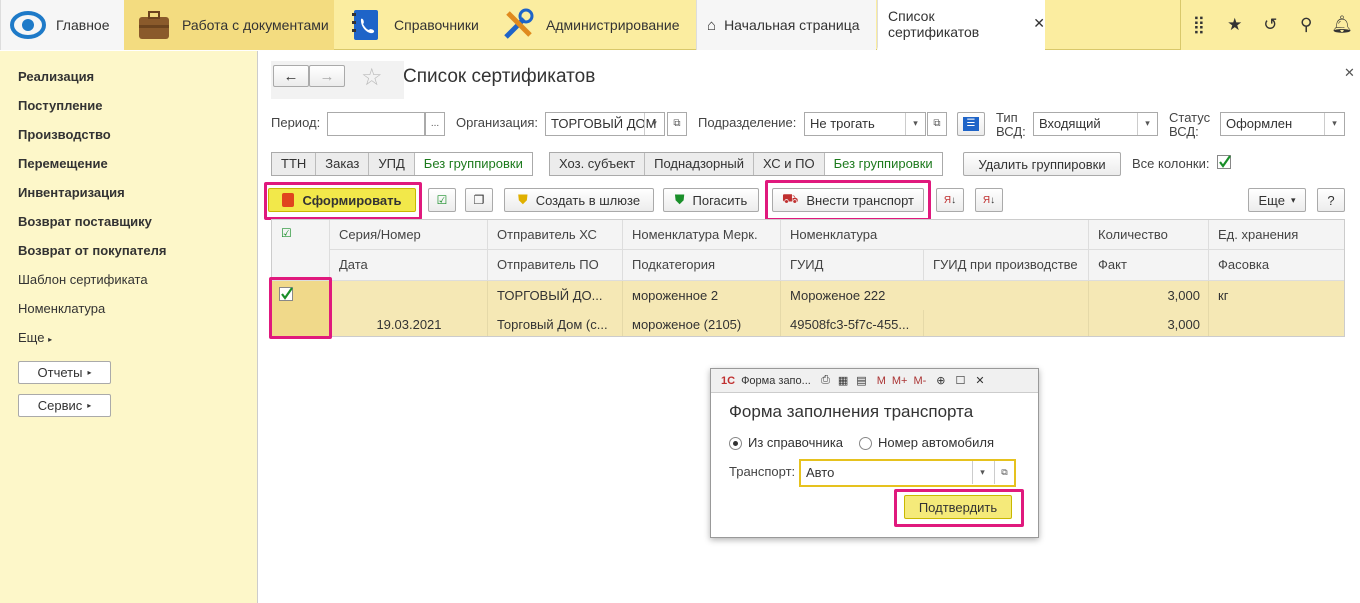 Image resolution: width=1360 pixels, height=603 pixels. What do you see at coordinates (1149, 235) in the screenshot?
I see `header-quantity: Количество` at bounding box center [1149, 235].